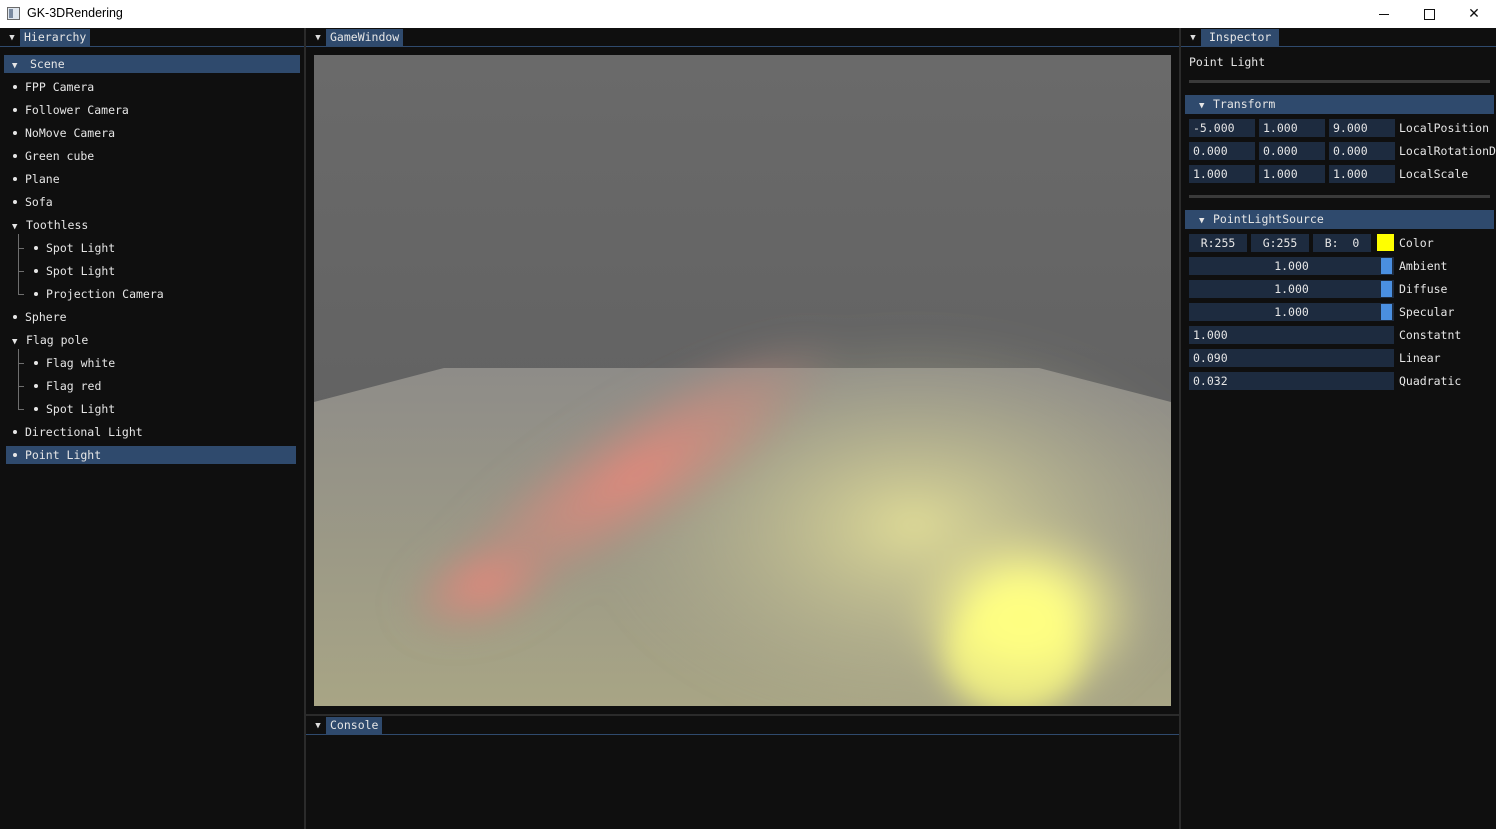 This screenshot has height=829, width=1496. I want to click on maximize-button, so click(1429, 14).